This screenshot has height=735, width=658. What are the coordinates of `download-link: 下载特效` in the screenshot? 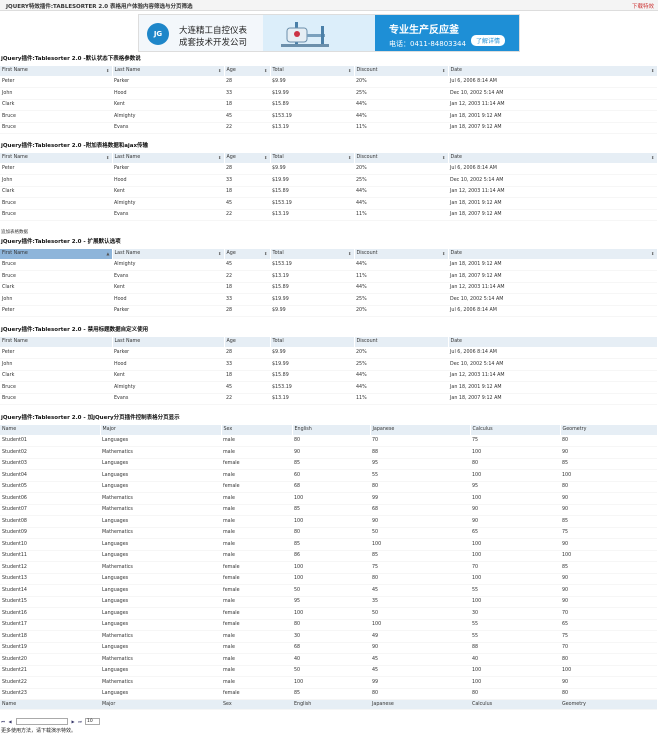 It's located at (643, 6).